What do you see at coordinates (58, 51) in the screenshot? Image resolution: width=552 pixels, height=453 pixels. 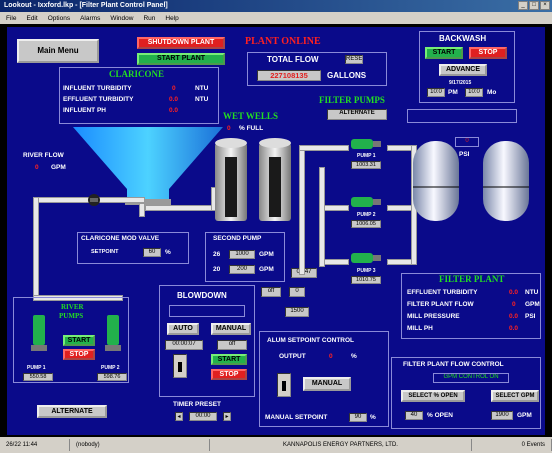 I see `main-menu-button: Main Menu` at bounding box center [58, 51].